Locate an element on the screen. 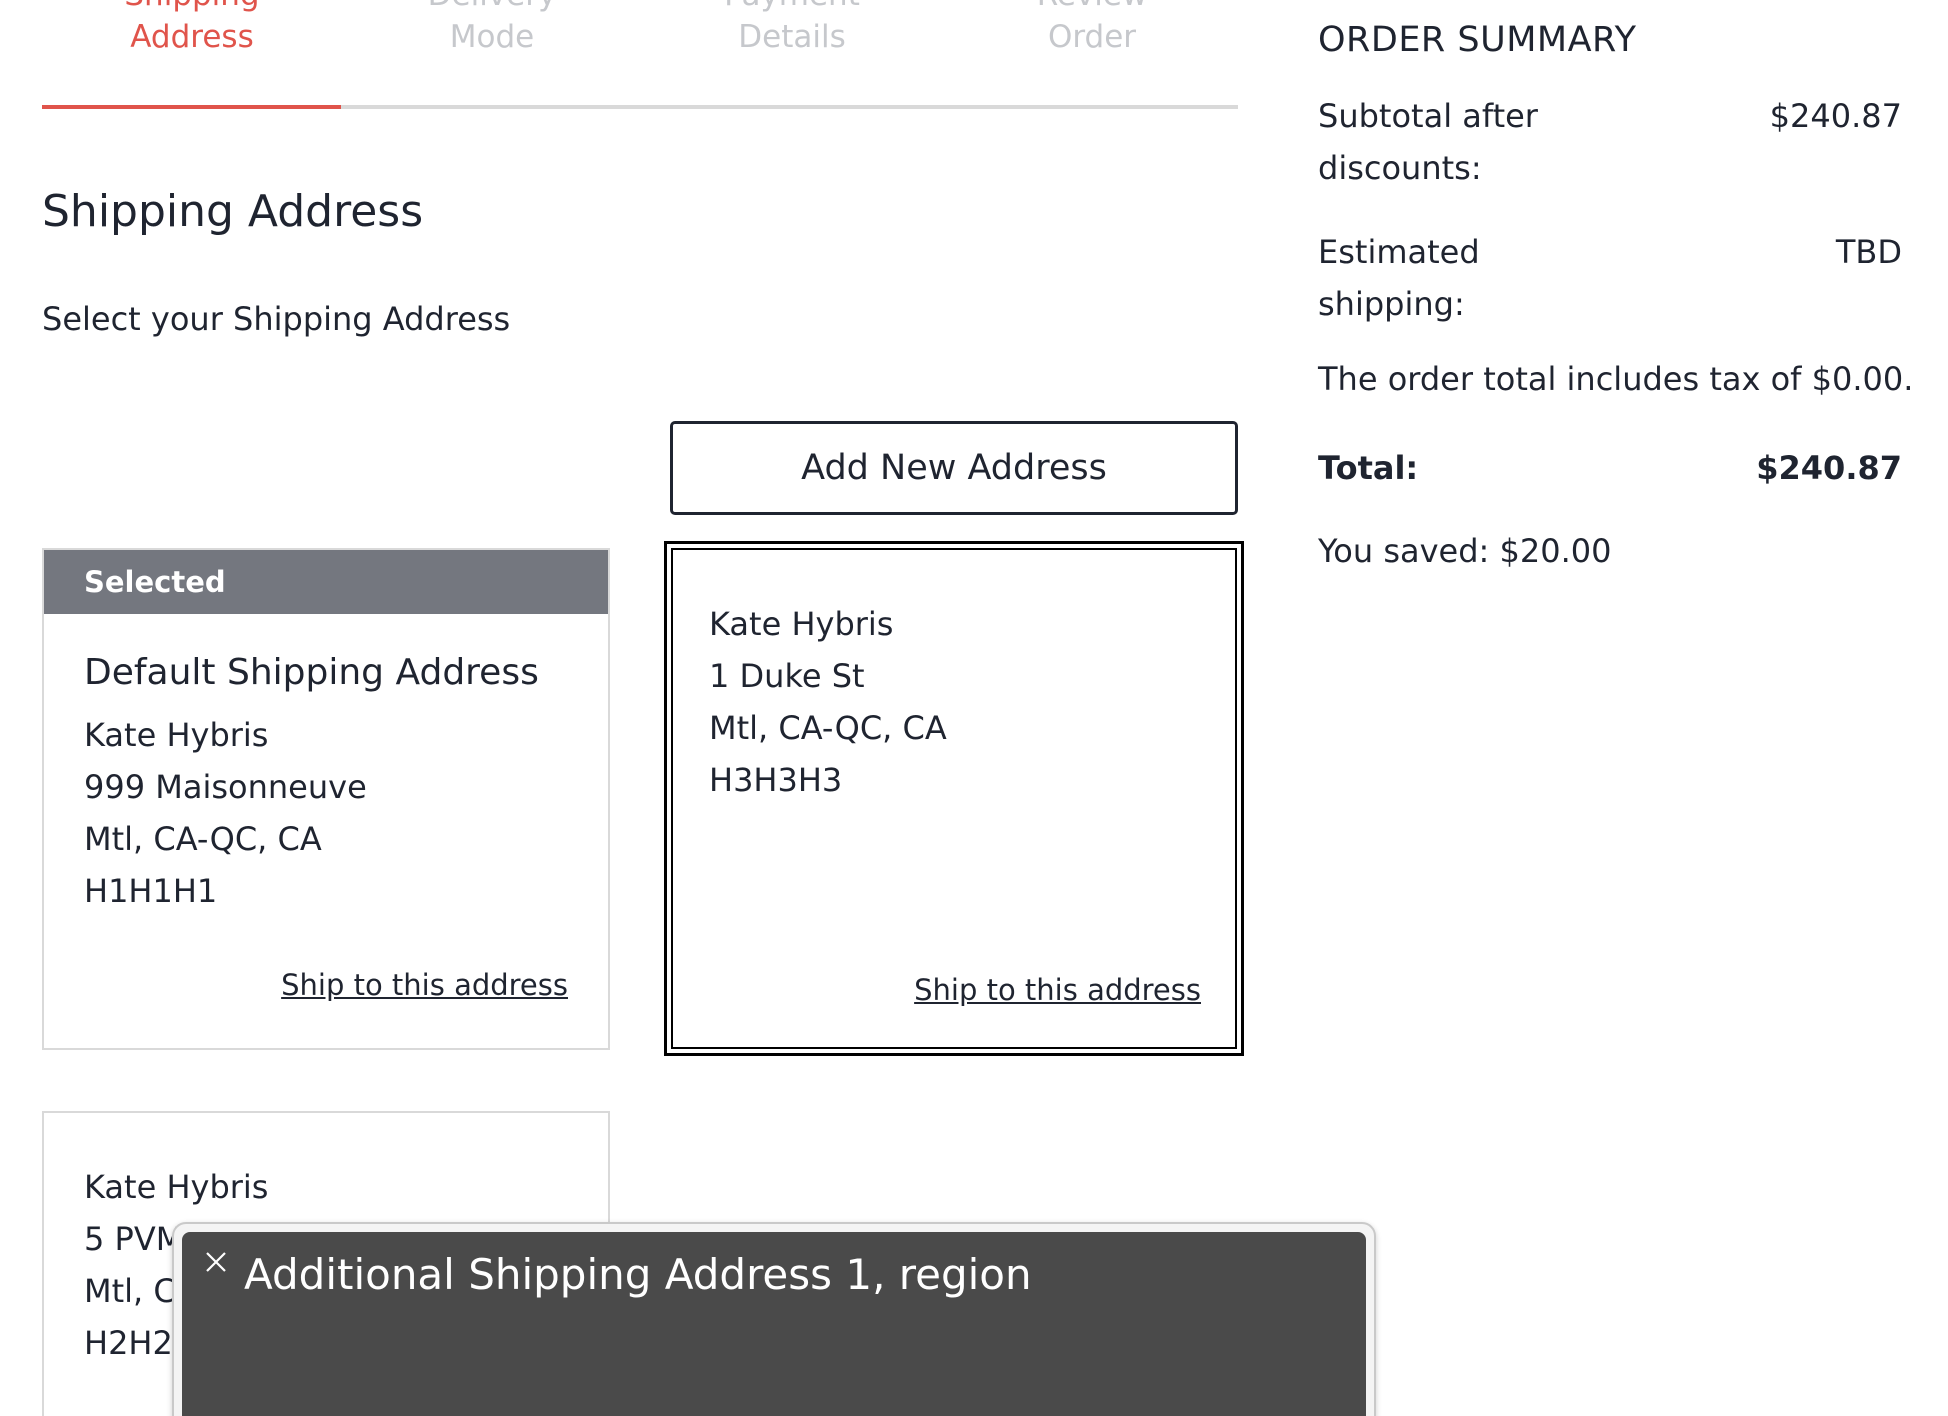 This screenshot has height=1416, width=1948. total-label: Total: is located at coordinates (1368, 468).